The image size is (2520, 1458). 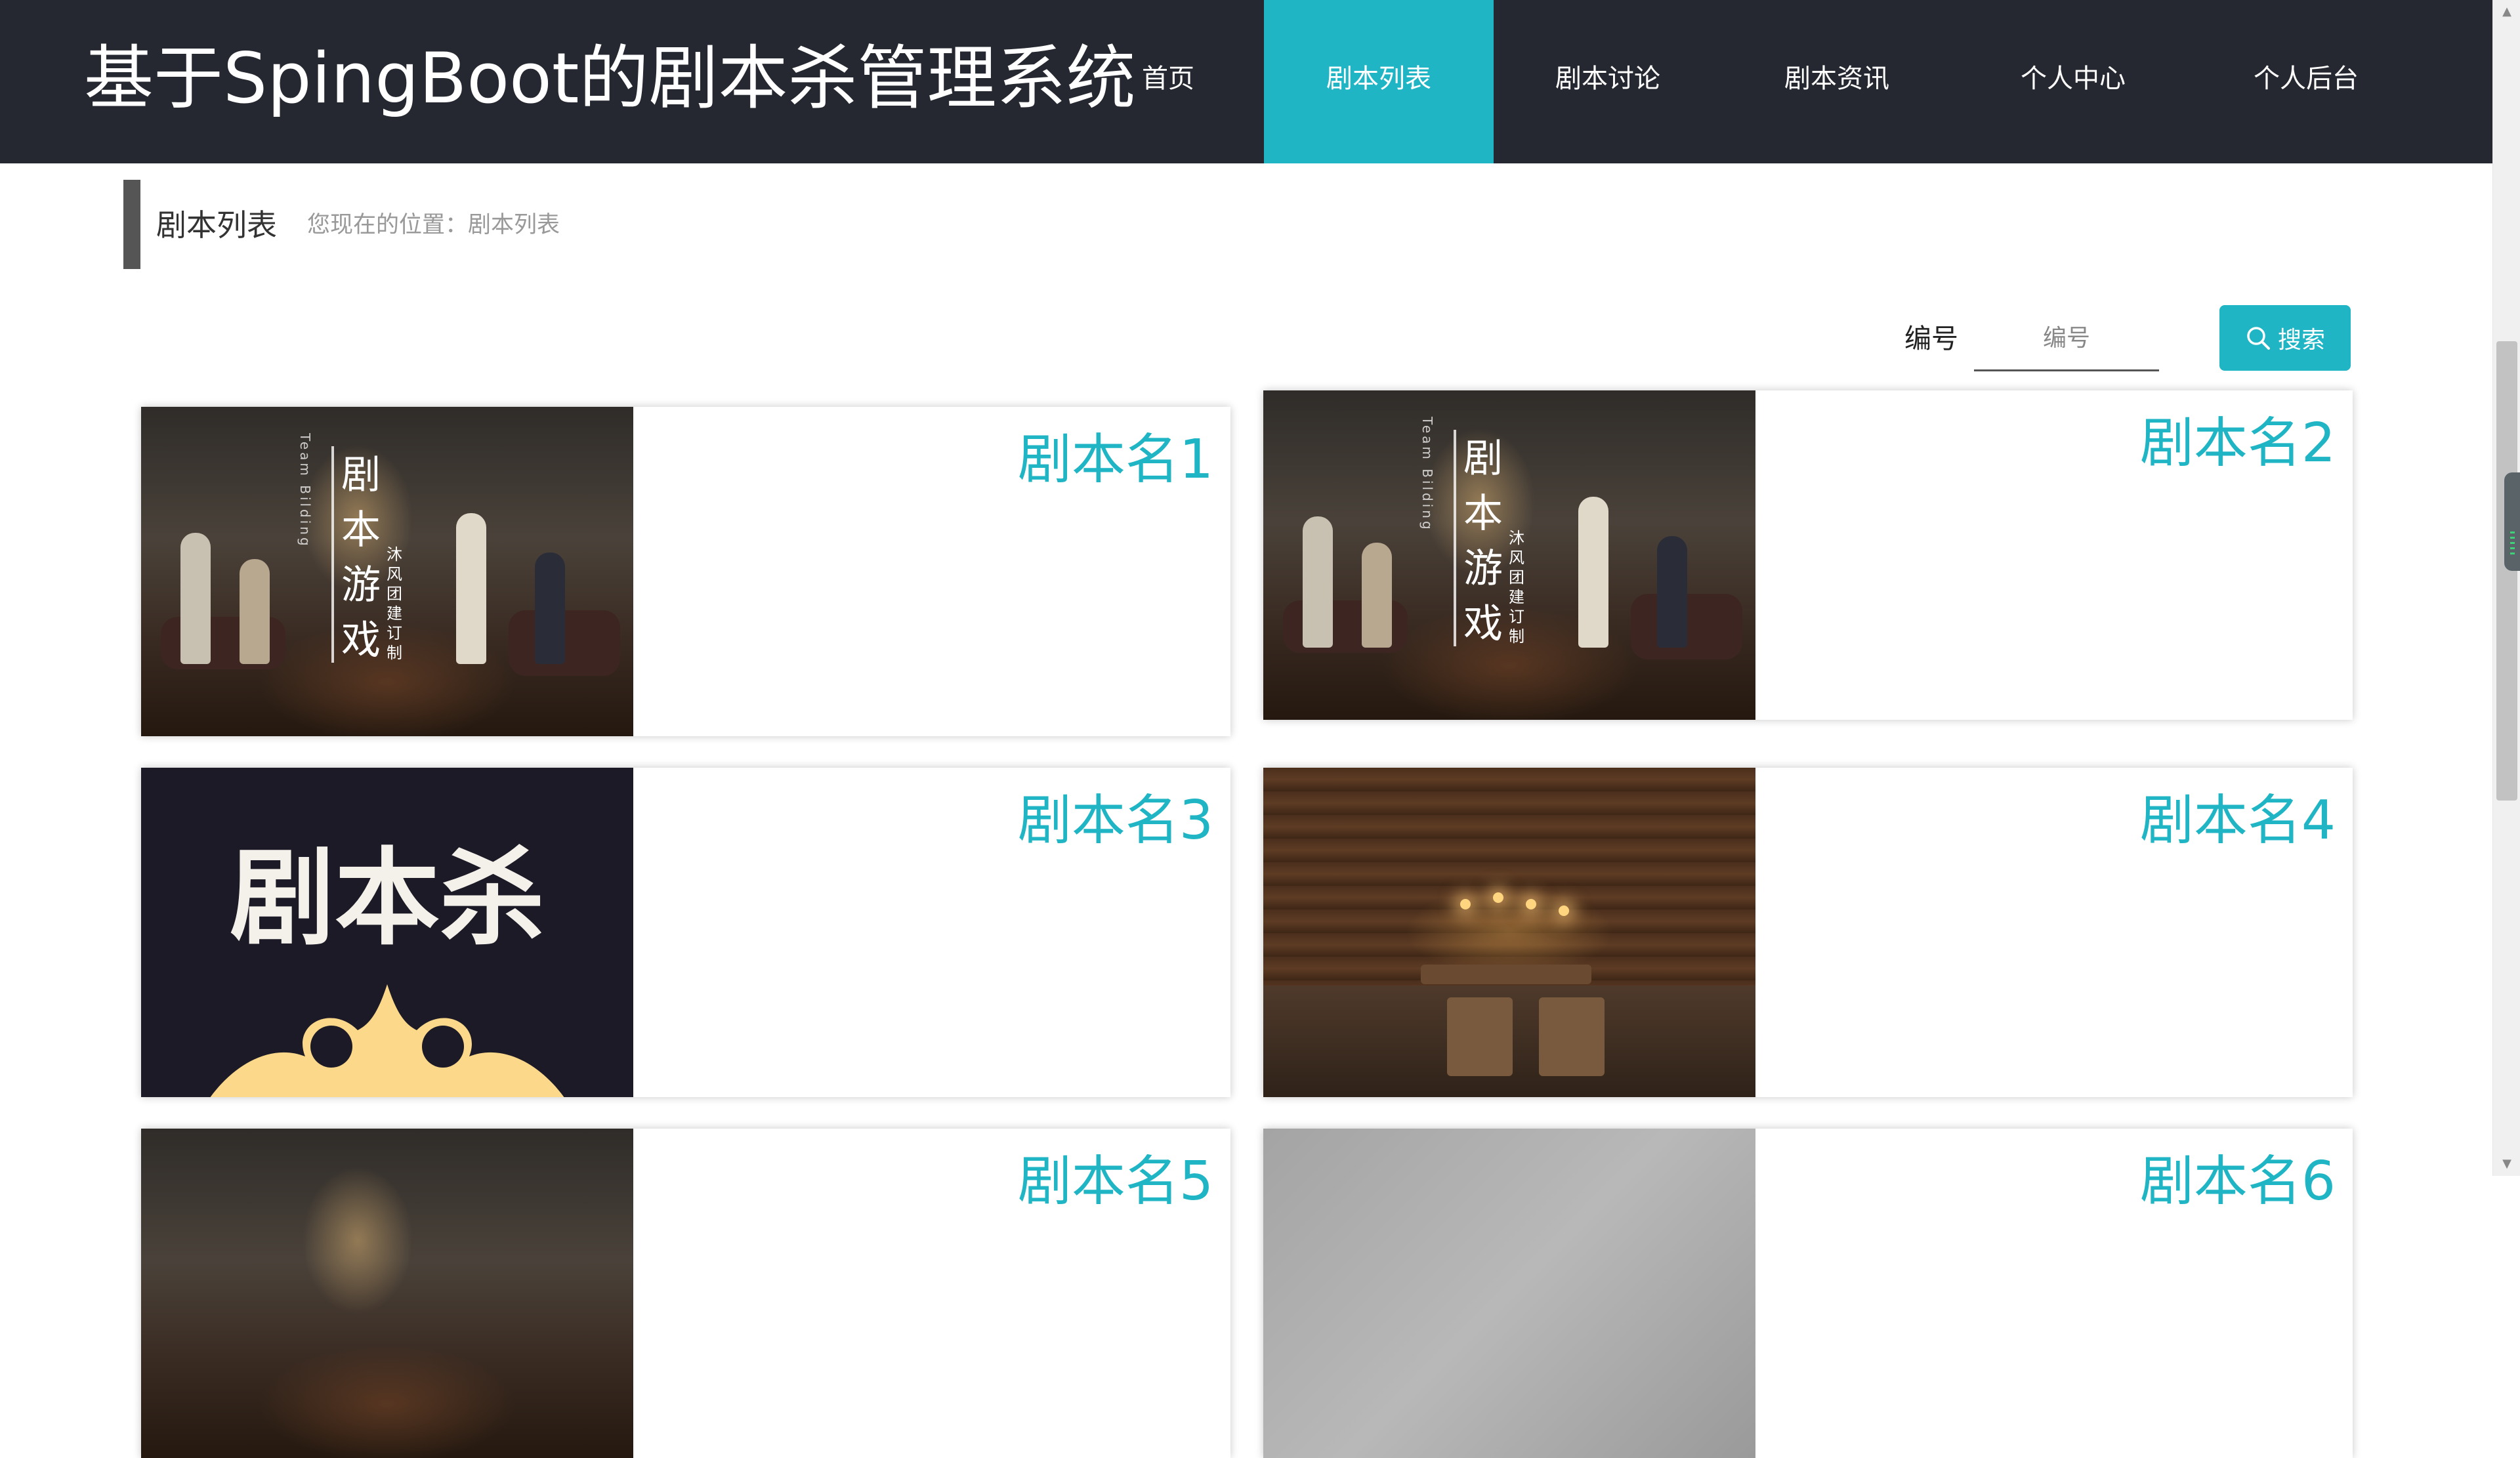 I want to click on script-card: 剧本名6, so click(x=1808, y=1293).